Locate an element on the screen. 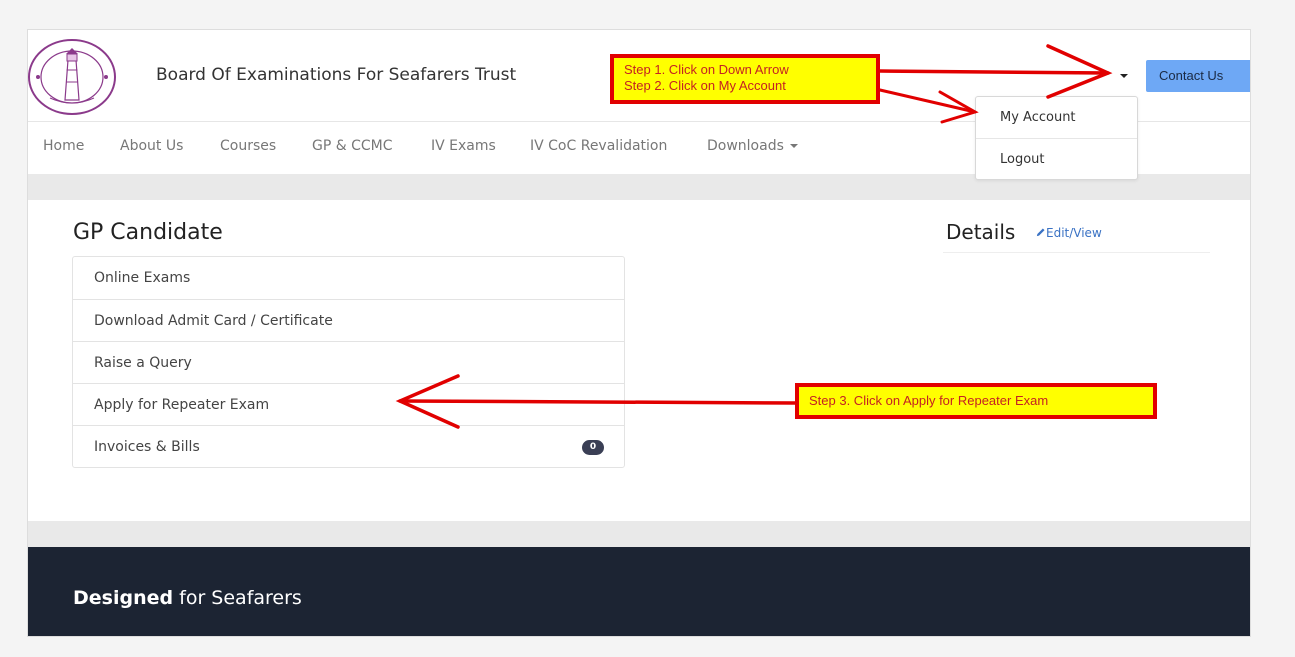 This screenshot has width=1295, height=657. section-divider is located at coordinates (639, 534).